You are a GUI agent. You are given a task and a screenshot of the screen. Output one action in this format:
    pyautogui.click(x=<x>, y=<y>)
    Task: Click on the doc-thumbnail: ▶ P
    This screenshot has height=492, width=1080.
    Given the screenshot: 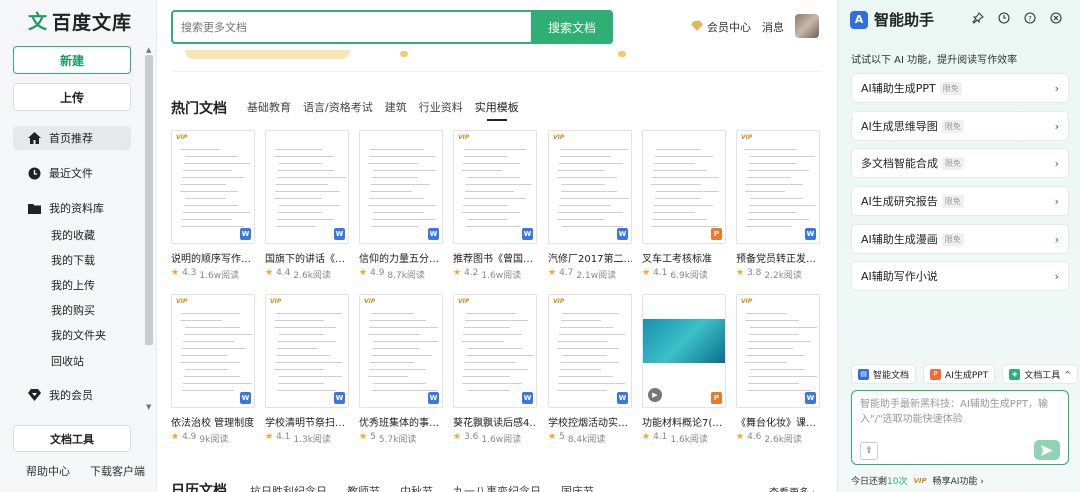 What is the action you would take?
    pyautogui.click(x=684, y=351)
    